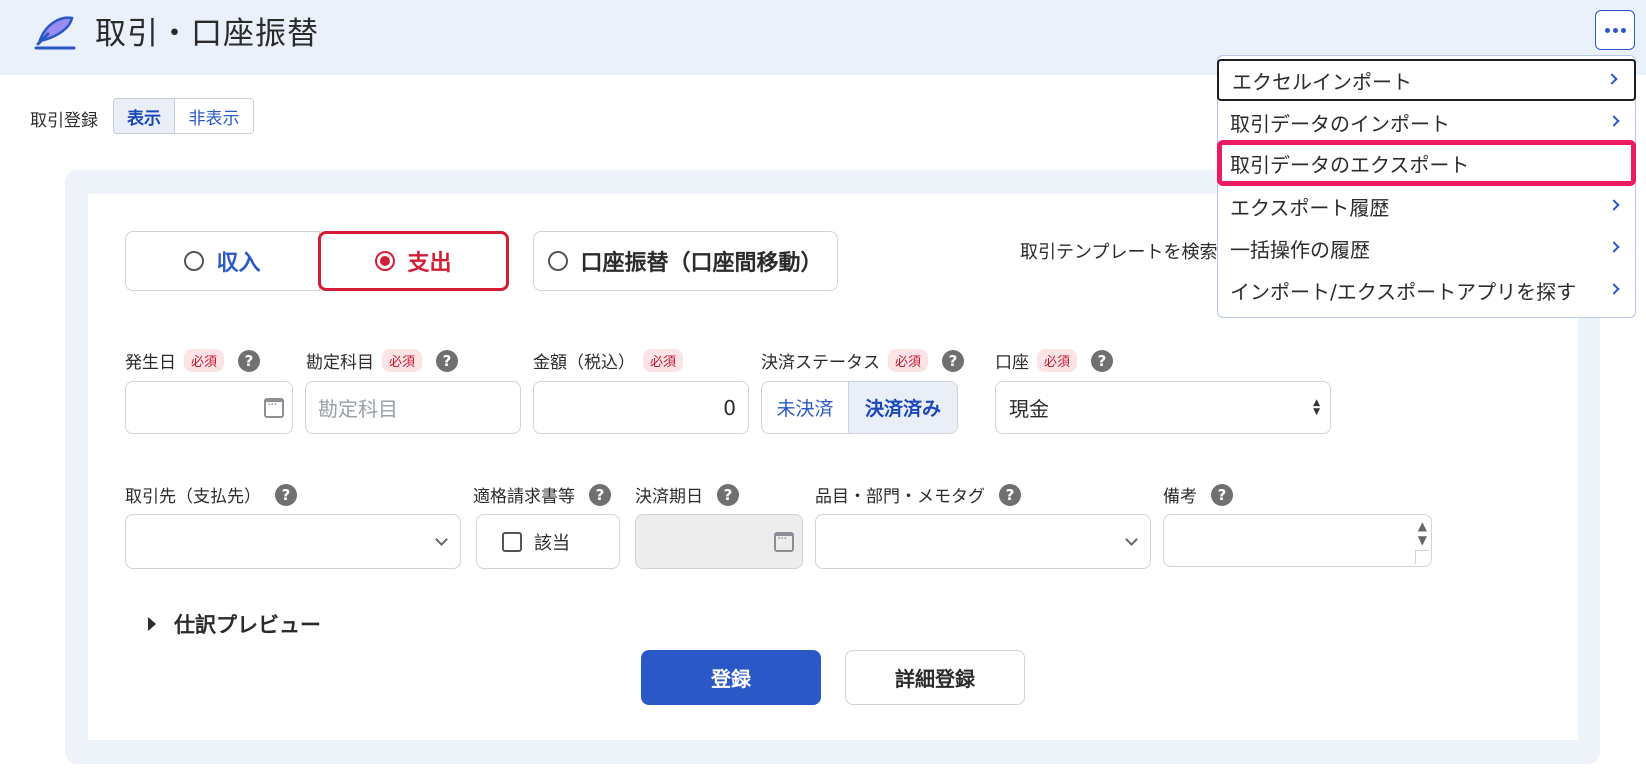  Describe the element at coordinates (150, 363) in the screenshot. I see `date-label-text: 発生日` at that location.